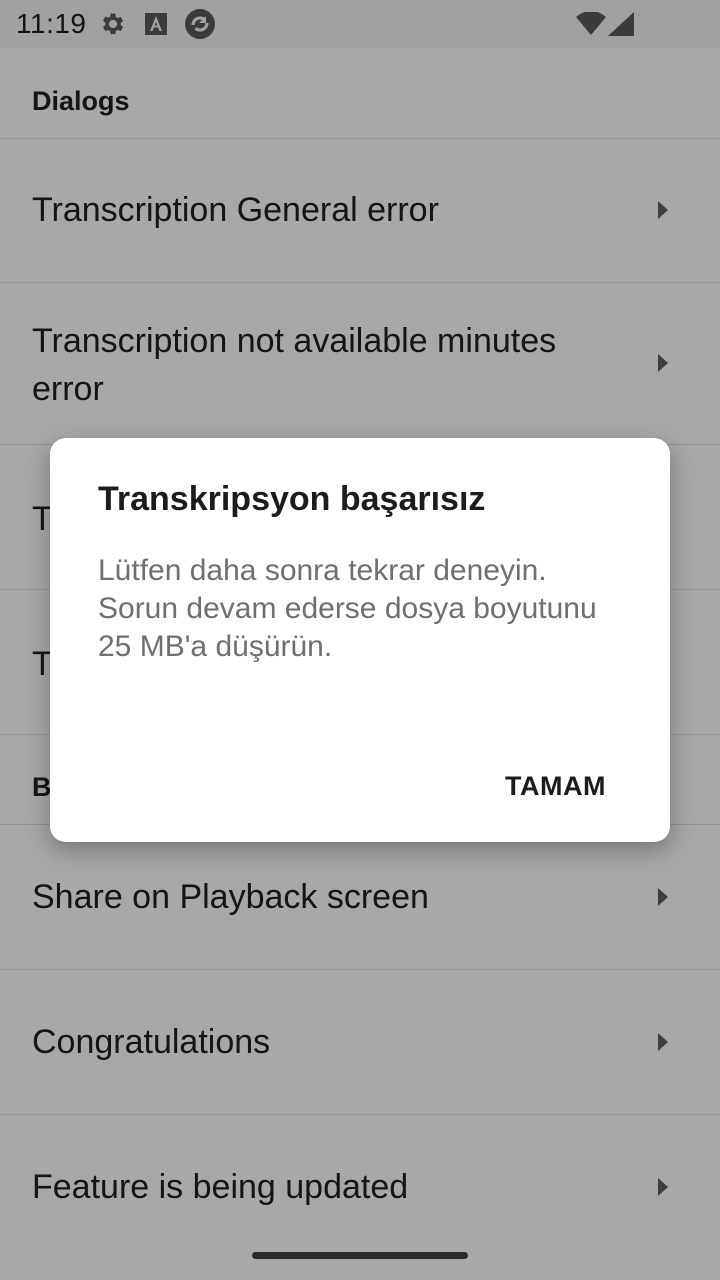 The height and width of the screenshot is (1280, 720). Describe the element at coordinates (292, 499) in the screenshot. I see `dialog-title: Transkripsyon başarısız` at that location.